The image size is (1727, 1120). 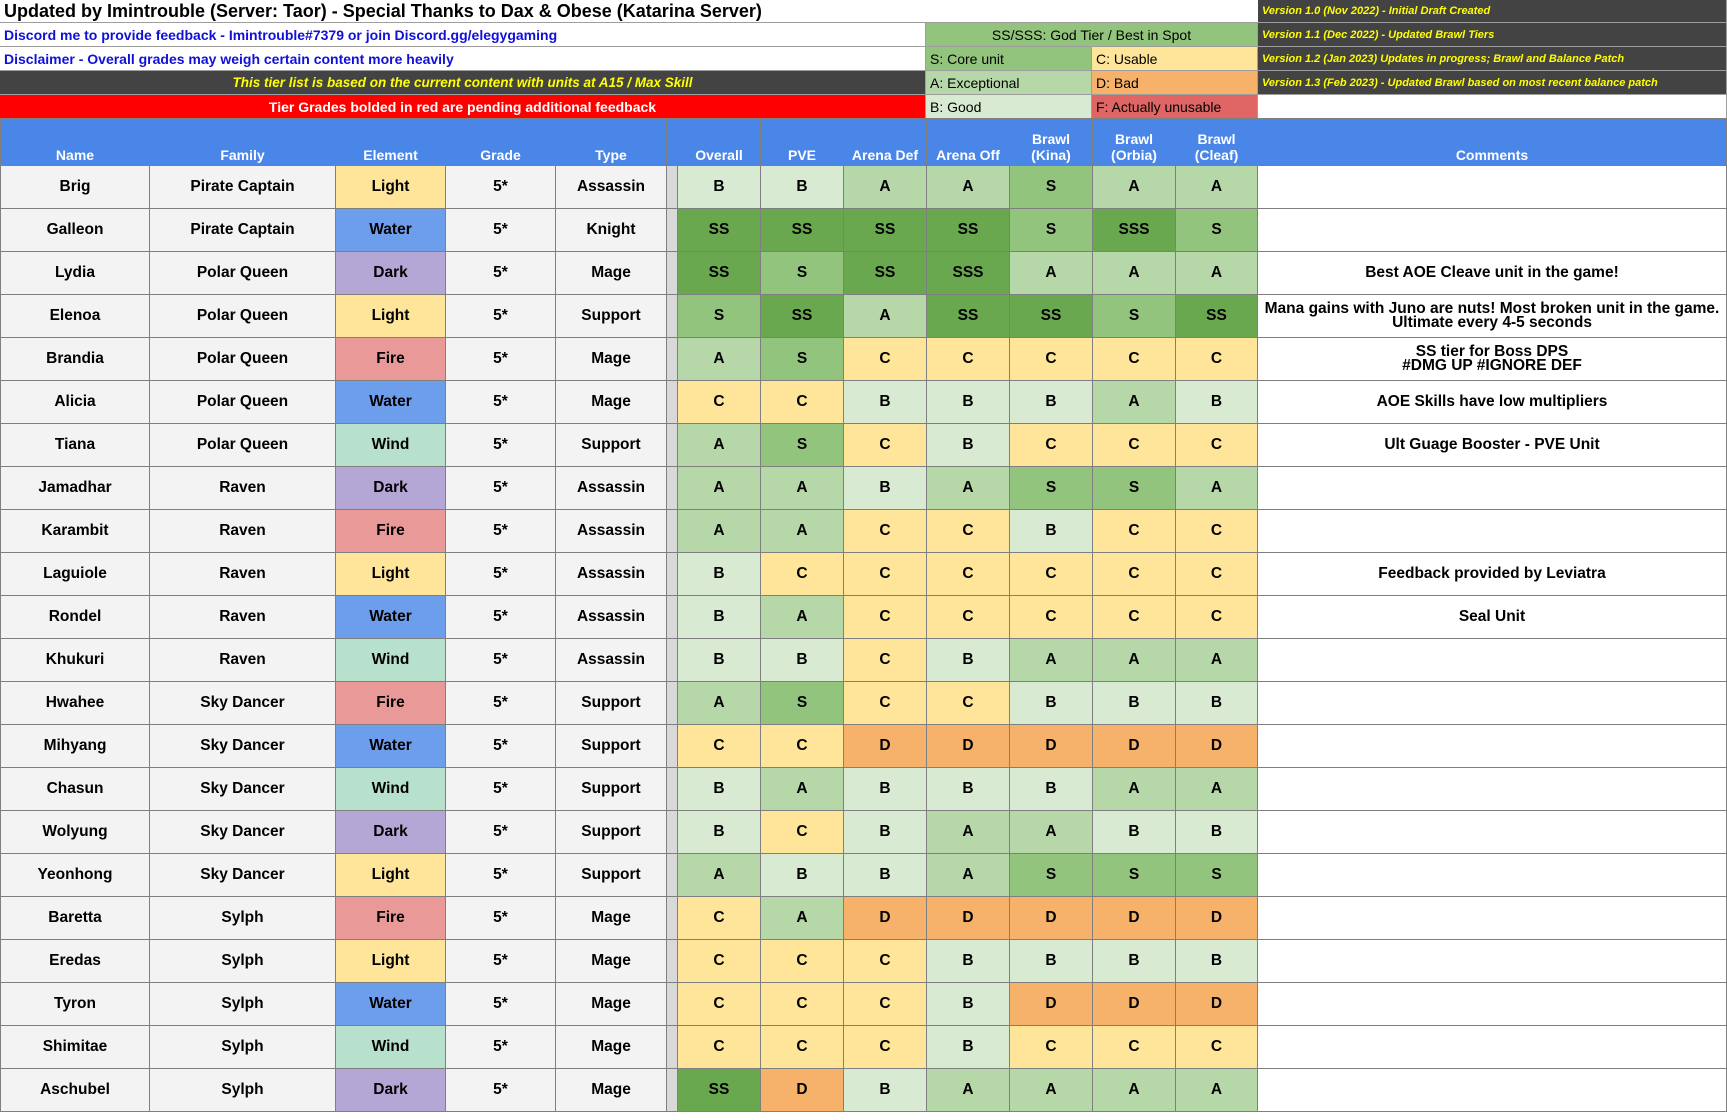 I want to click on cell-tier-brawl-orbia: S, so click(x=1134, y=316).